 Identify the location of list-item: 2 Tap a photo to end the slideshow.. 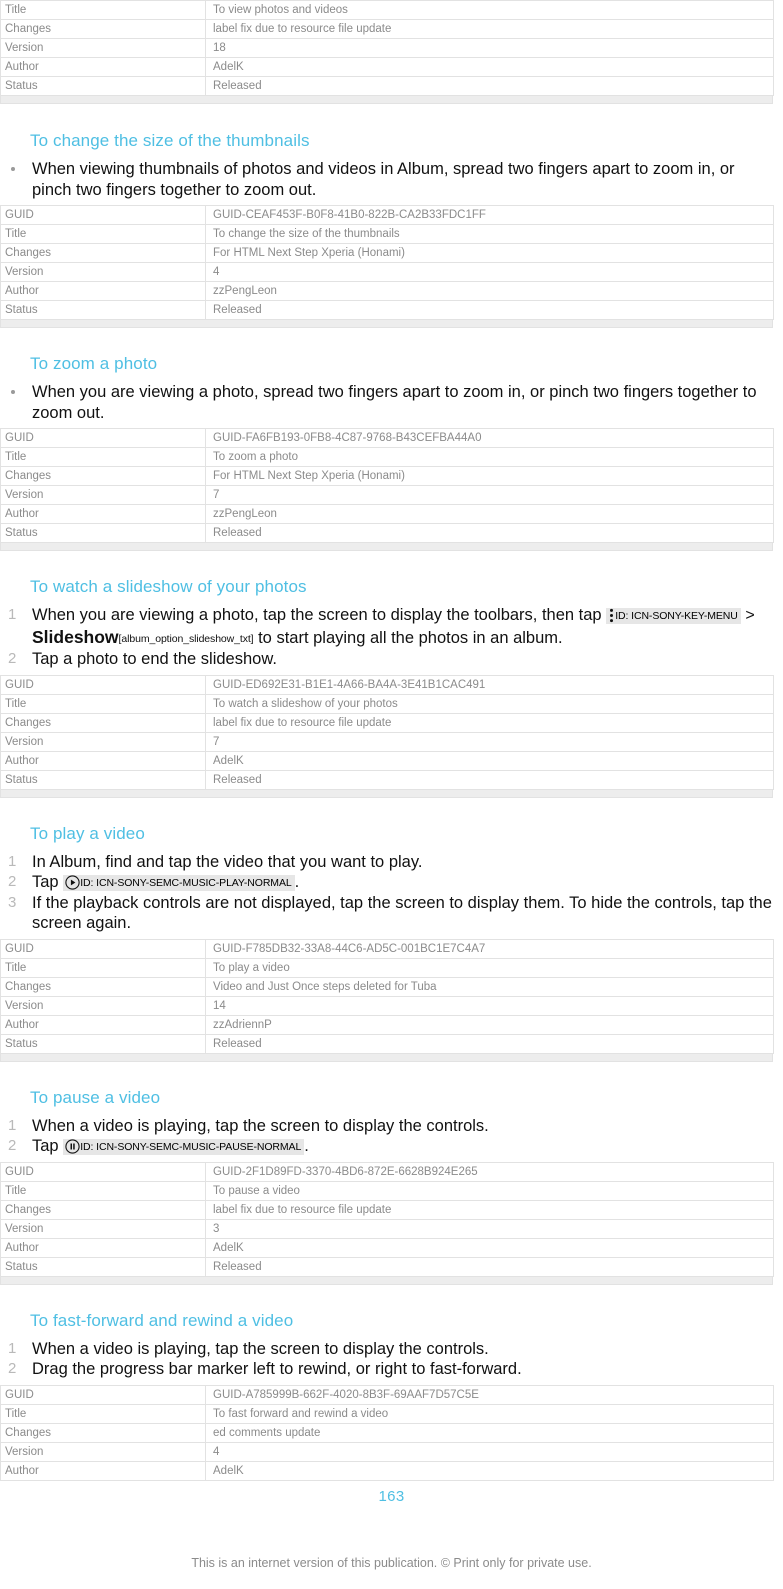
(391, 659).